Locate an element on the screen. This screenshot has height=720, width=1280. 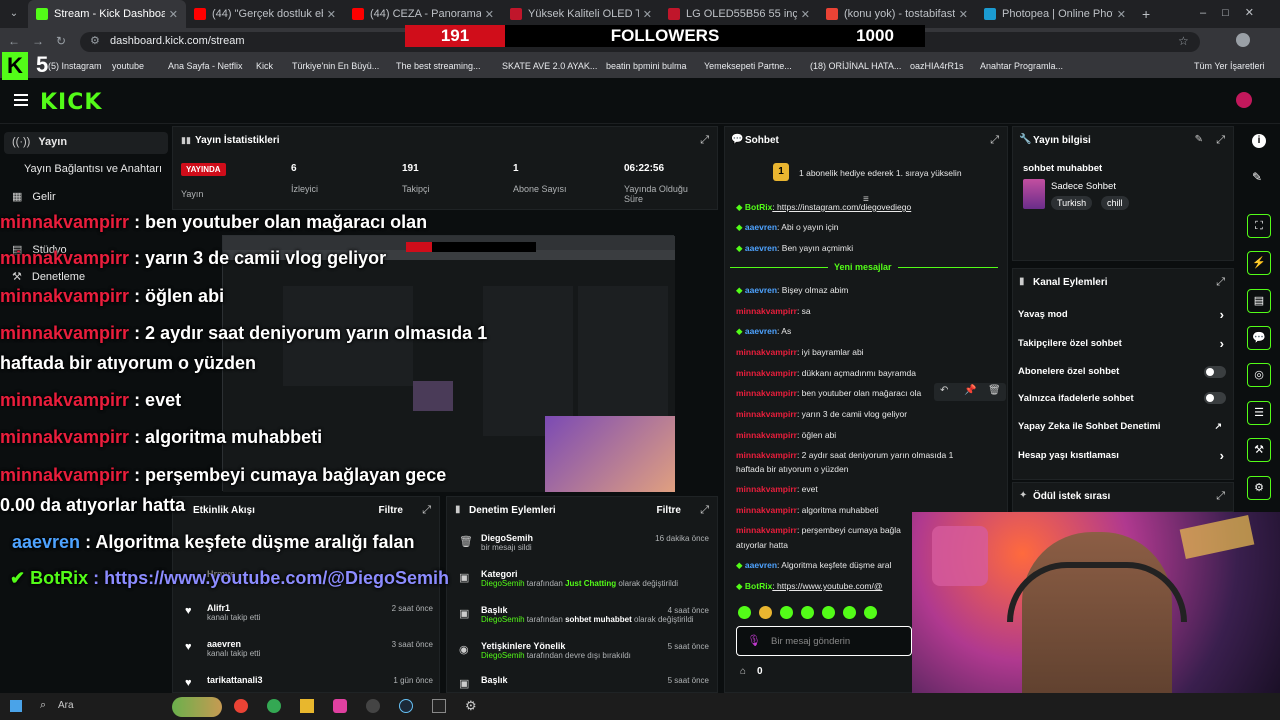
new-tab-button: + is located at coordinates (1142, 14).